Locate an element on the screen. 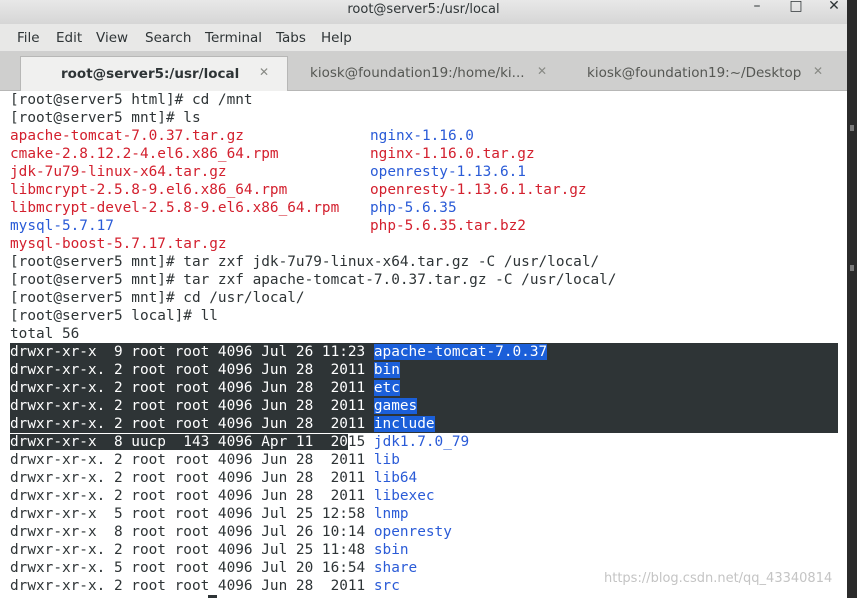  listing-name: lib64 is located at coordinates (395, 478).